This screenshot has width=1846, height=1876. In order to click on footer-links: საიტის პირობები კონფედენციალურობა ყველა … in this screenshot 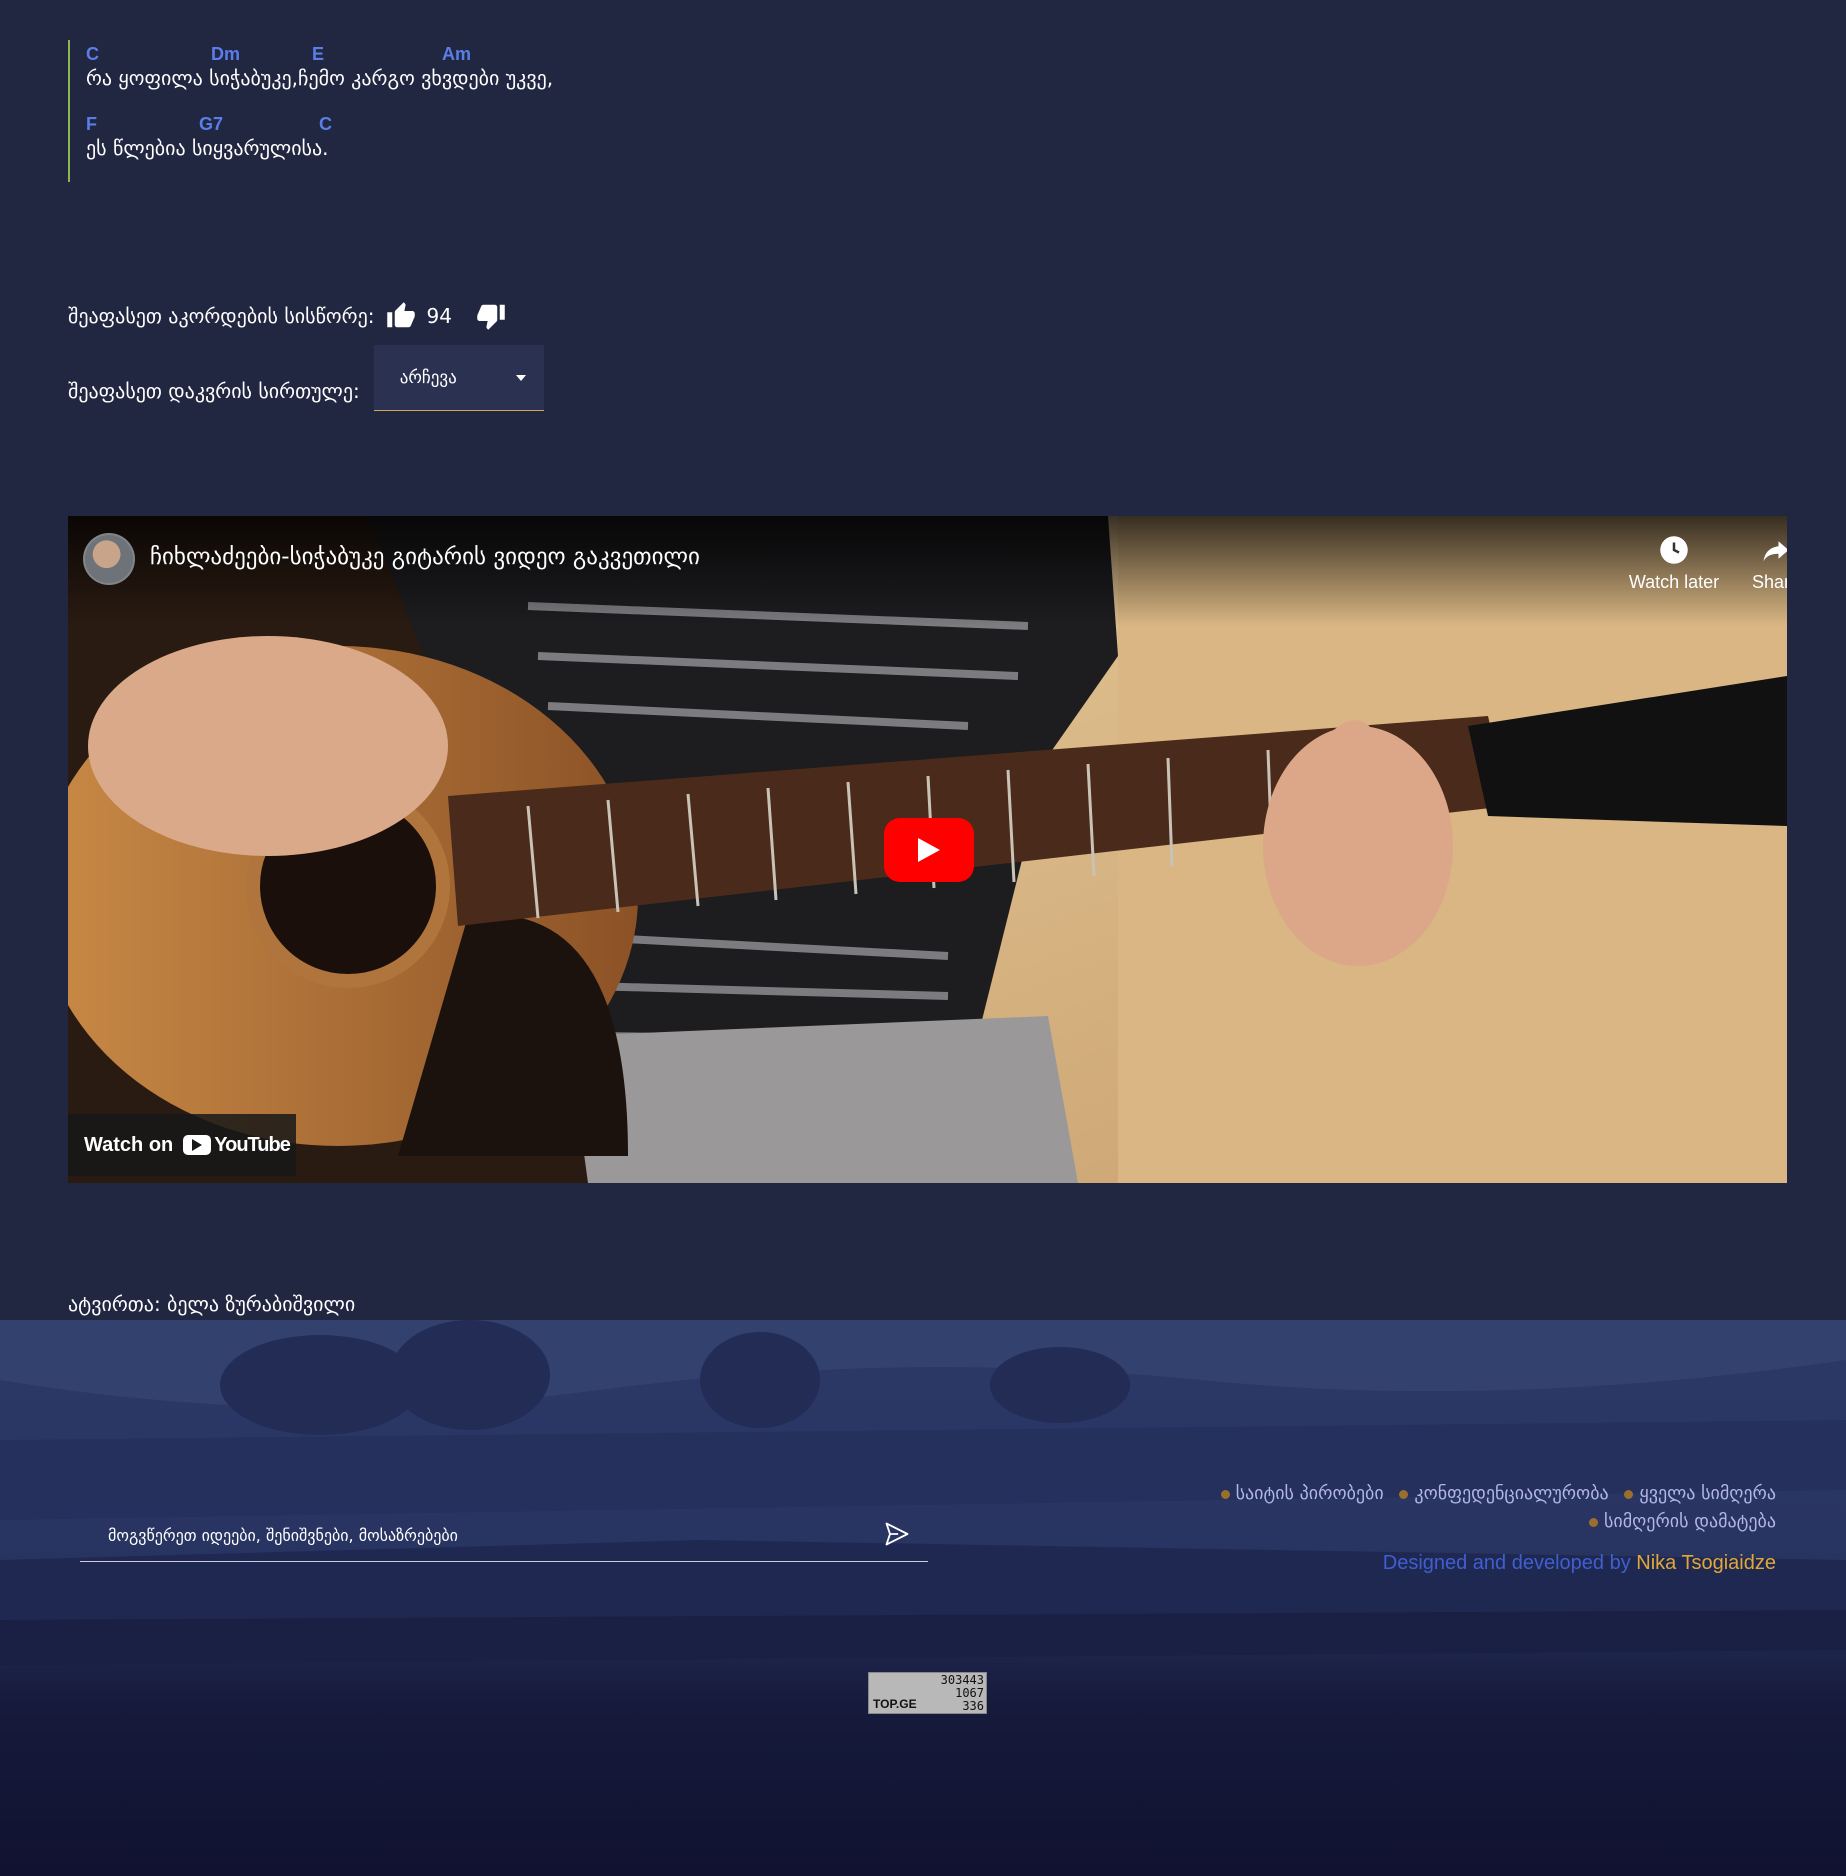, I will do `click(1493, 1508)`.